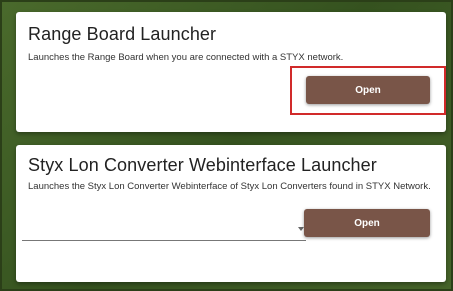  Describe the element at coordinates (164, 228) in the screenshot. I see `converter-select` at that location.